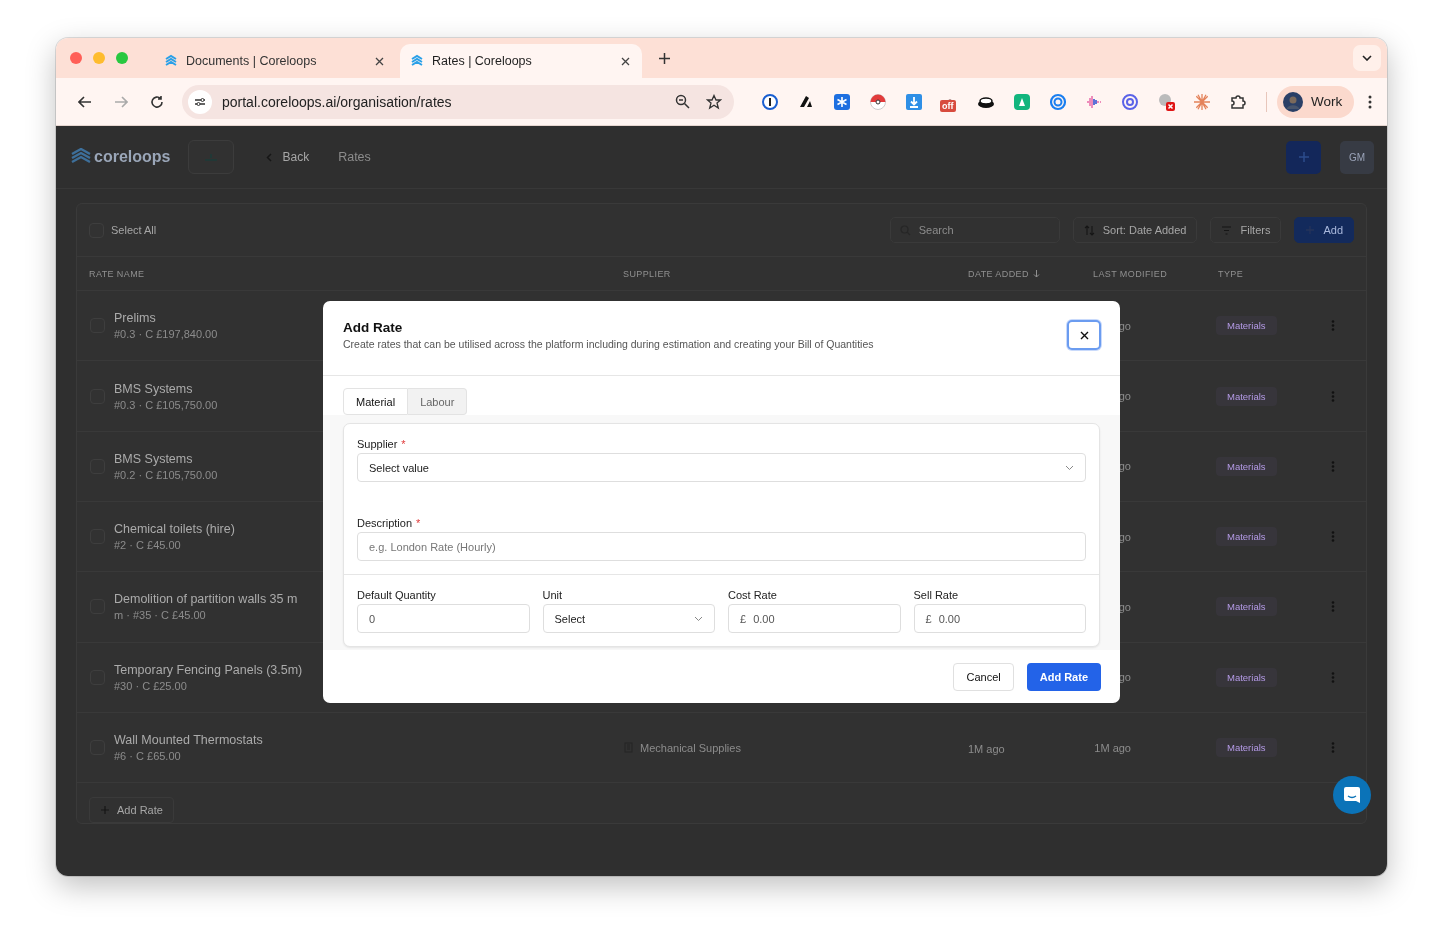 Image resolution: width=1443 pixels, height=951 pixels. What do you see at coordinates (151, 685) in the screenshot?
I see `rate-details: #30 · C £25.00` at bounding box center [151, 685].